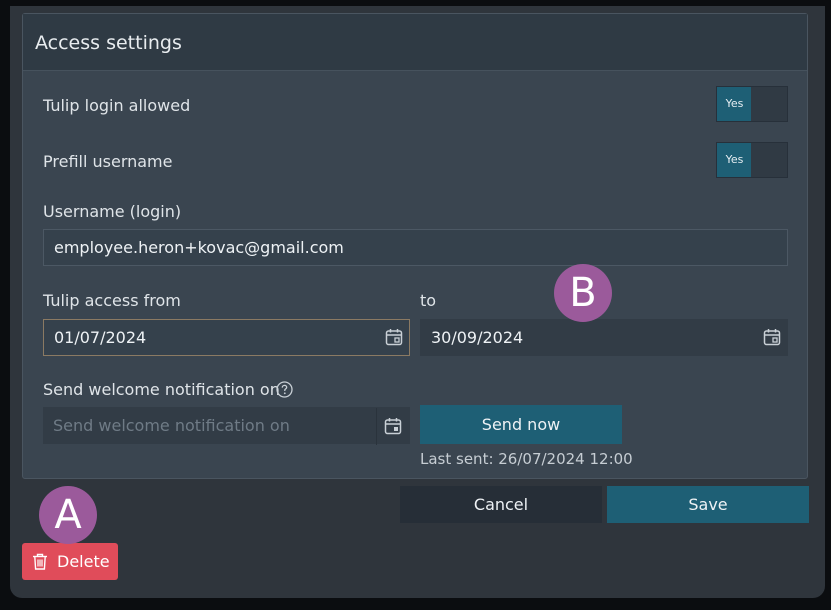 The image size is (831, 610). I want to click on annotation-marker-a: A, so click(68, 515).